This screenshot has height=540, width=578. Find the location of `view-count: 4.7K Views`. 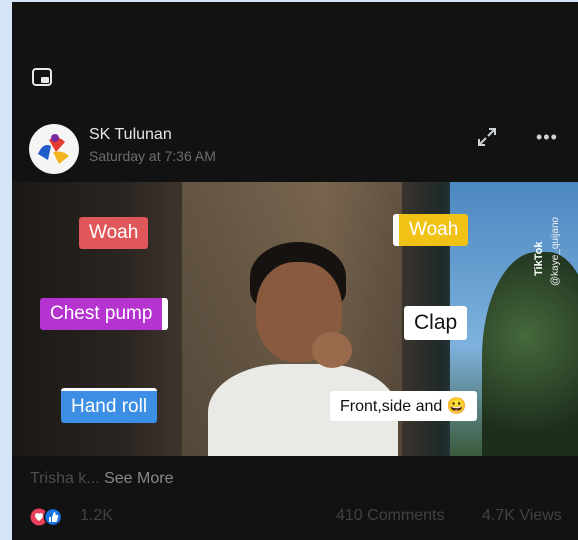

view-count: 4.7K Views is located at coordinates (522, 515).